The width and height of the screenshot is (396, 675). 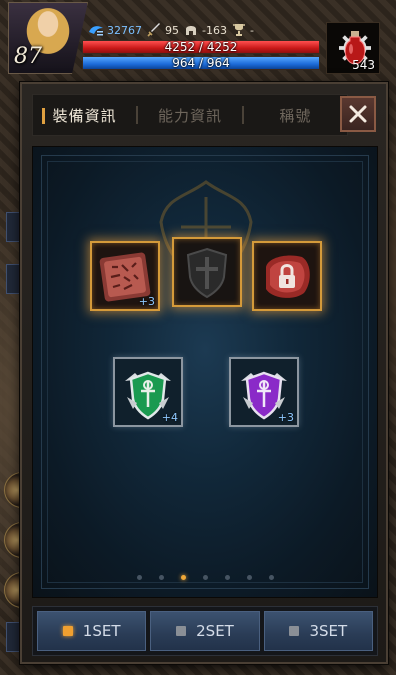 I want to click on wing-exp-icon, so click(x=96, y=31).